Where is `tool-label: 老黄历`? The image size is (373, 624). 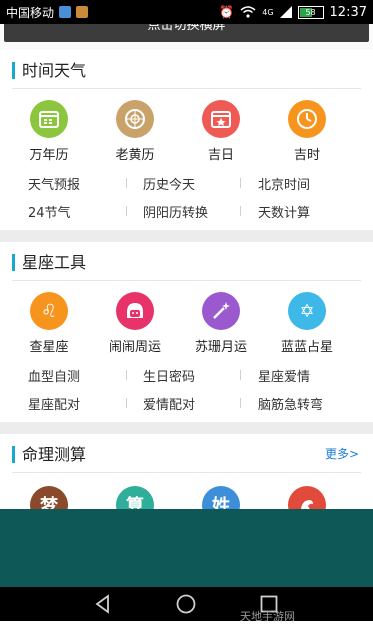 tool-label: 老黄历 is located at coordinates (135, 155).